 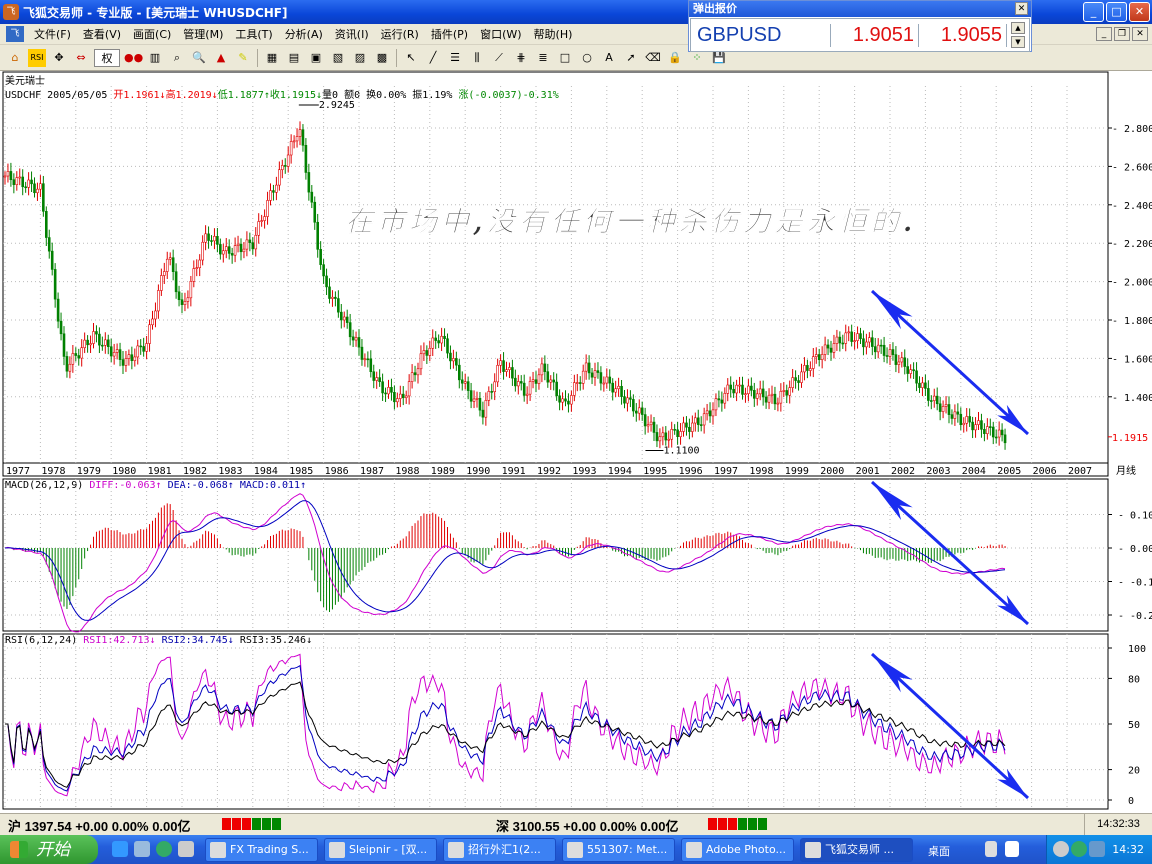 I want to click on window-icon: ▤, so click(x=294, y=58).